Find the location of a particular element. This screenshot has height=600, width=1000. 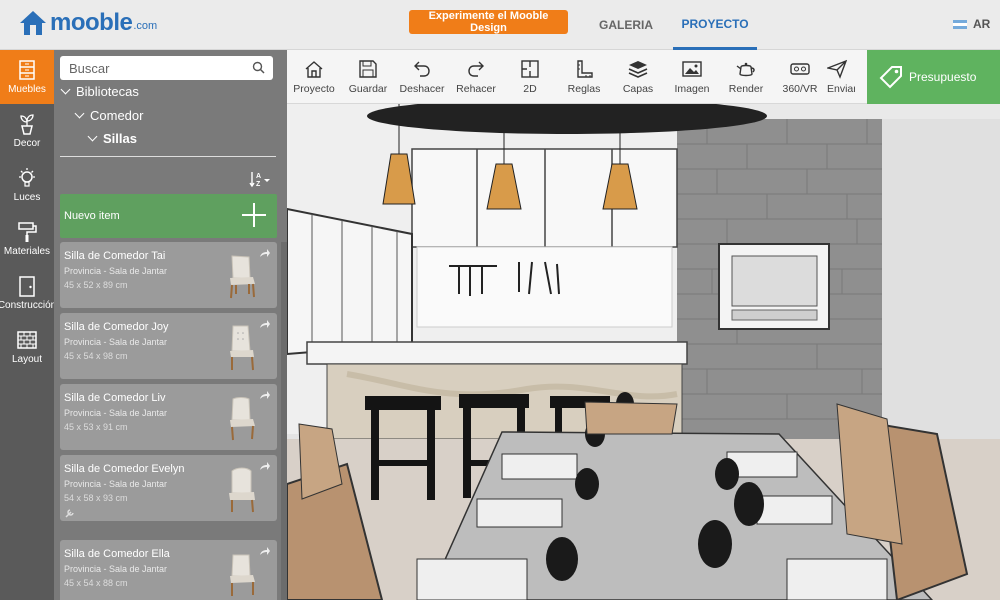

upper-cabinets is located at coordinates (544, 198).